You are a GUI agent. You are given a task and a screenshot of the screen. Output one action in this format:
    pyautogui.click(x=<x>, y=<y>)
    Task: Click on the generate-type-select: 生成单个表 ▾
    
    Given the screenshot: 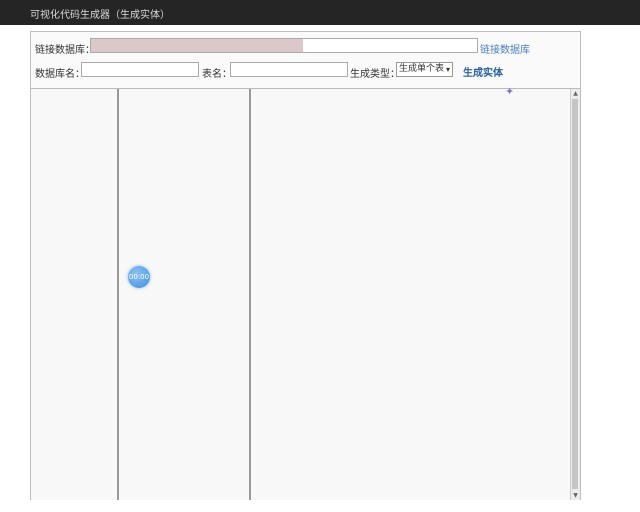 What is the action you would take?
    pyautogui.click(x=424, y=69)
    